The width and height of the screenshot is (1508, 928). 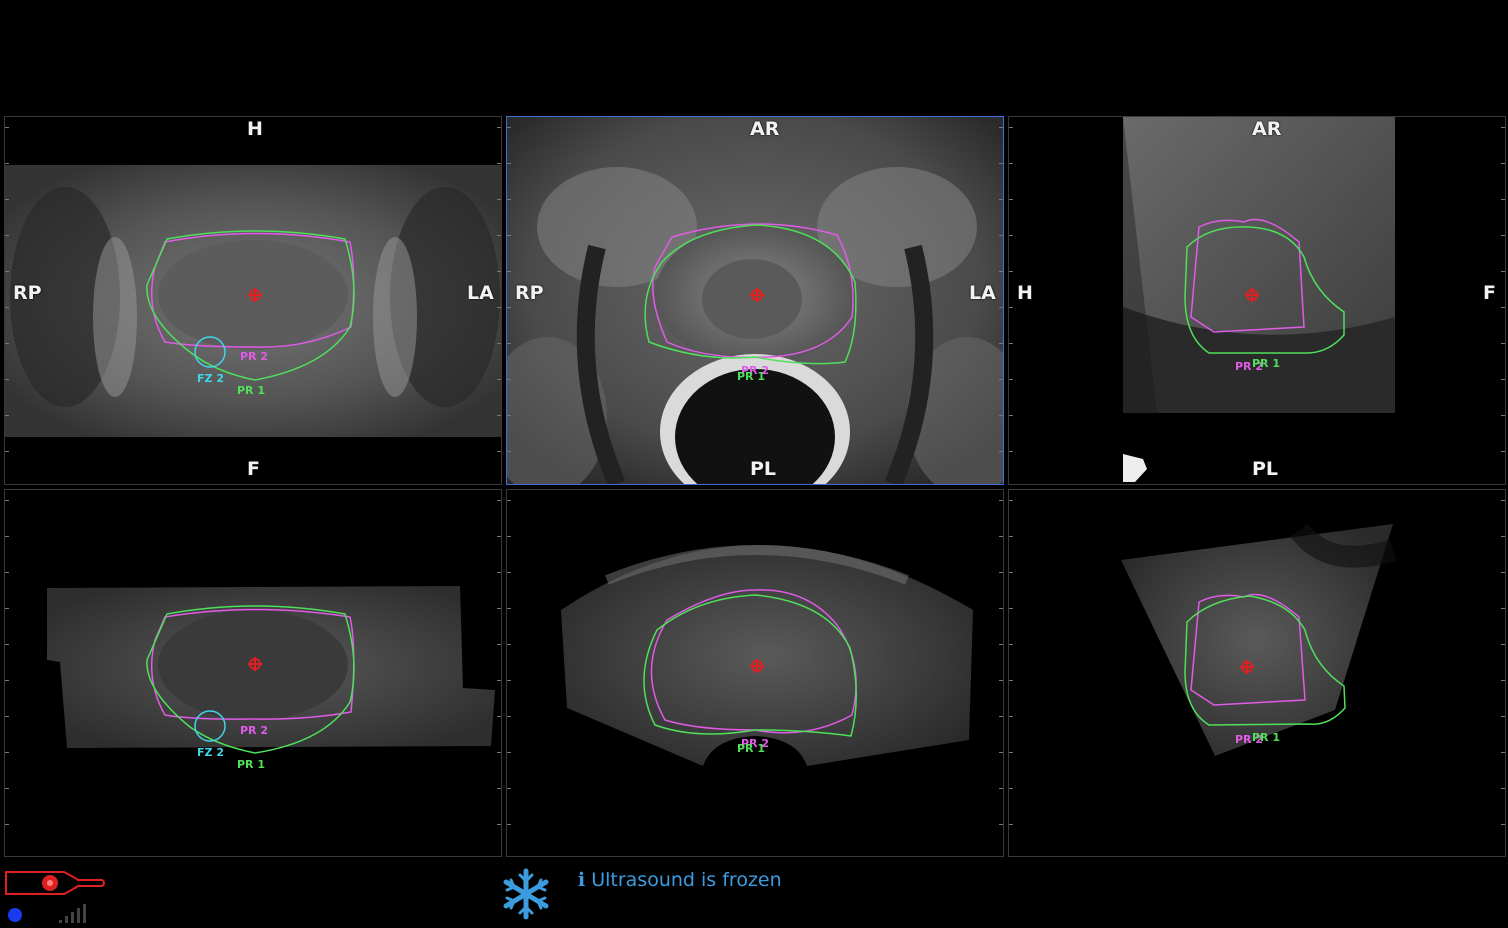 I want to click on viewport-us-sagittal: PR 2 PR 1, so click(x=1257, y=673).